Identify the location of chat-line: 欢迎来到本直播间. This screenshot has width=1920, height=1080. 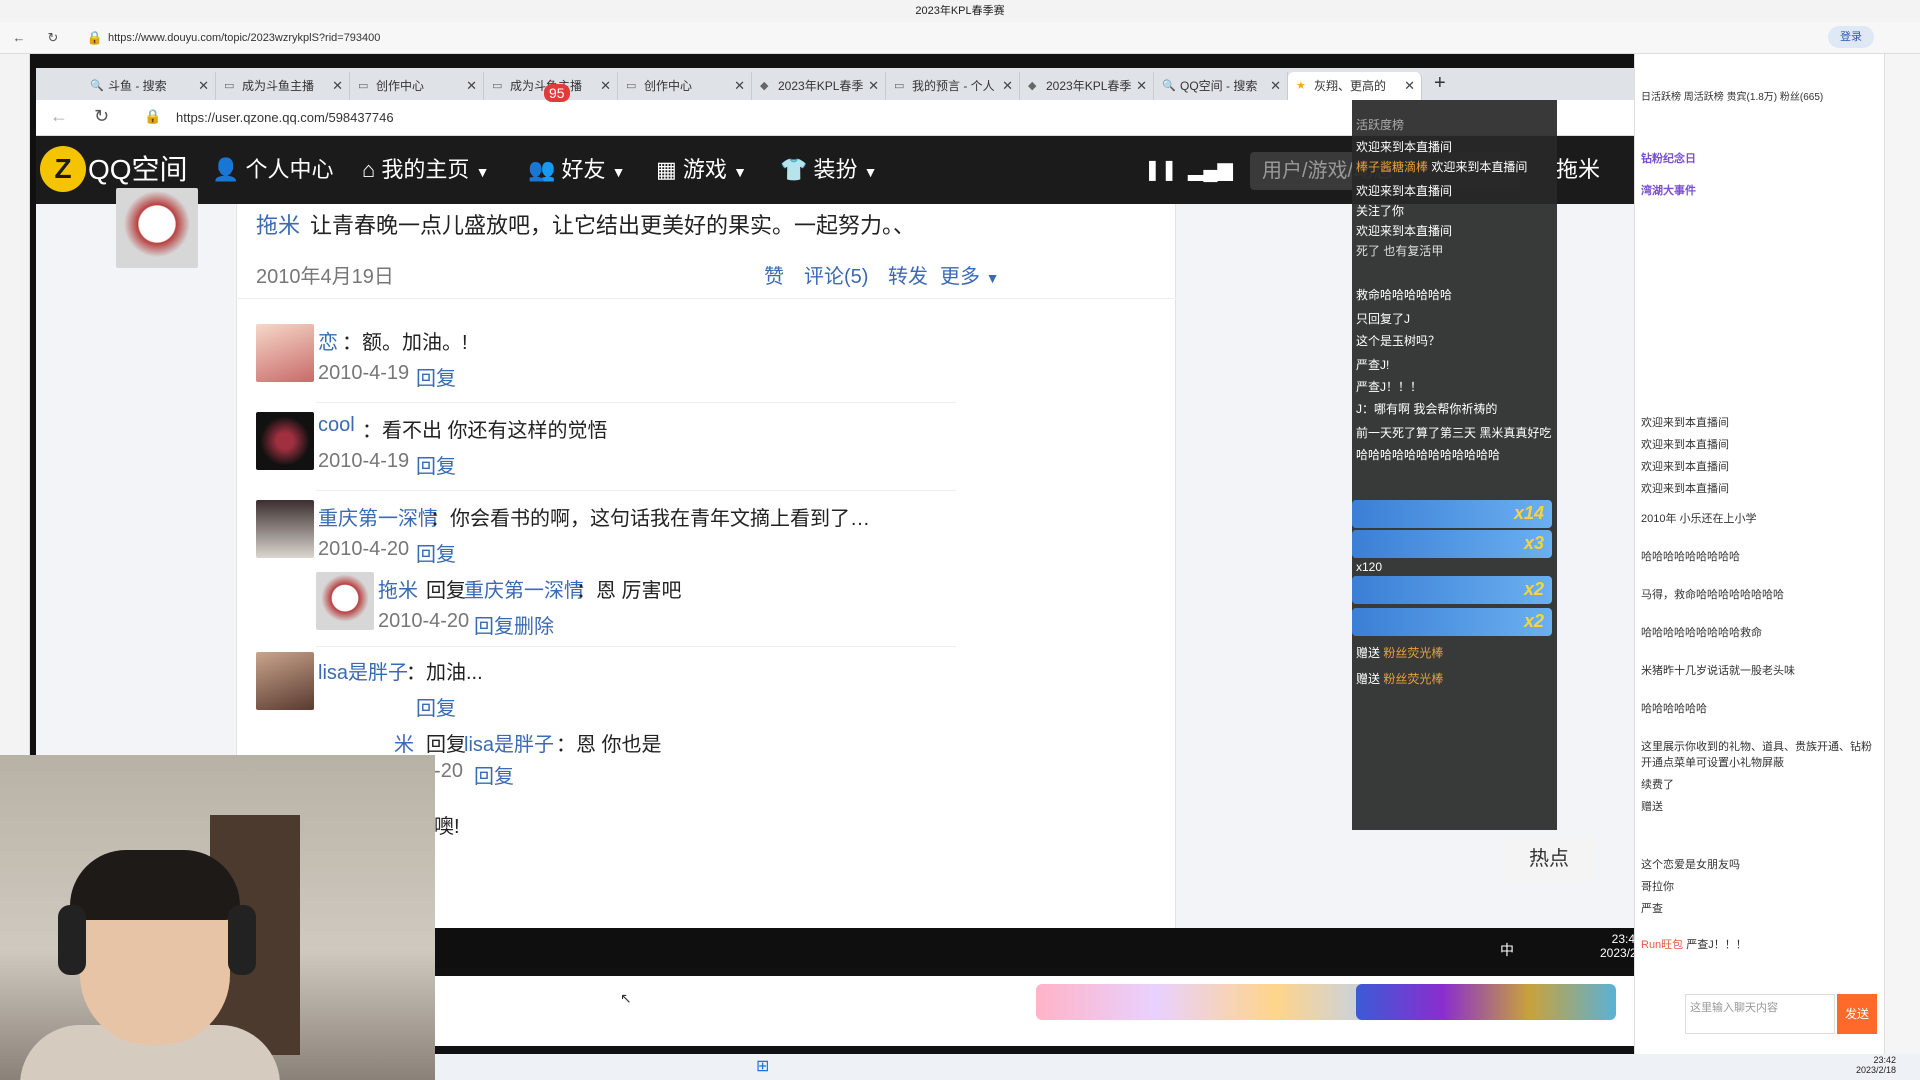
(1454, 230).